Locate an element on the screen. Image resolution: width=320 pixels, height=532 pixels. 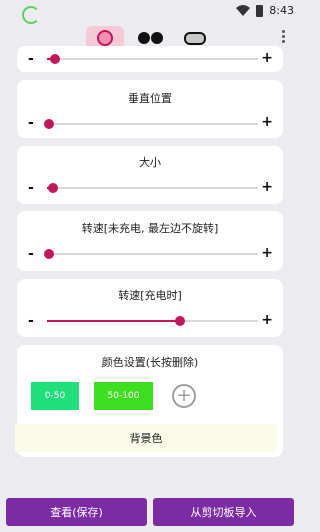
status-bar: 8:43 is located at coordinates (150, 12).